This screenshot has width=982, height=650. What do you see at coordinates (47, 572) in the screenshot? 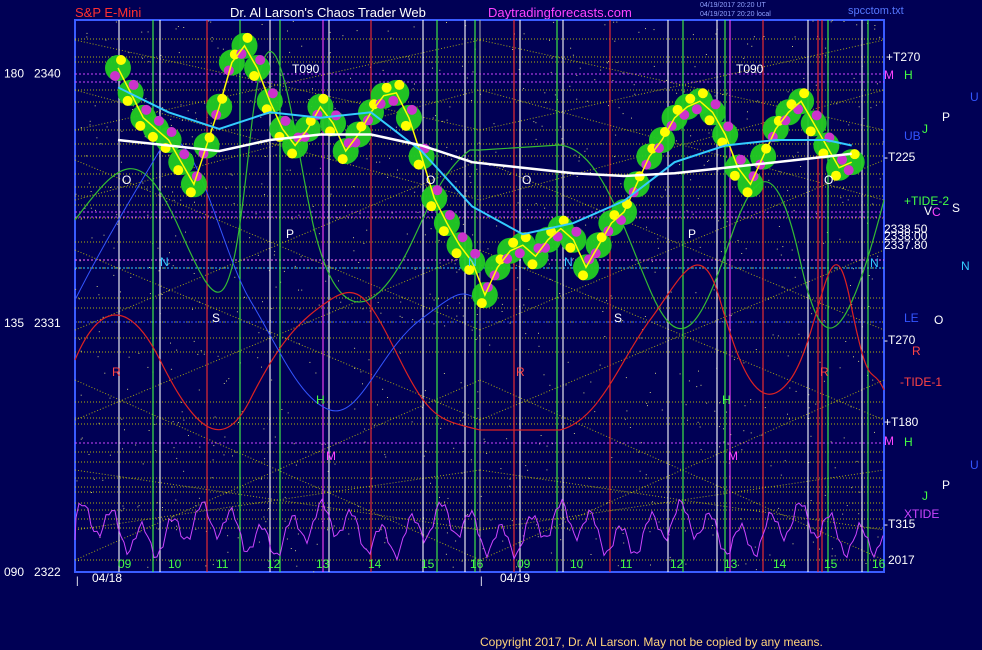
I see `price-axis-tick-label: 2322` at bounding box center [47, 572].